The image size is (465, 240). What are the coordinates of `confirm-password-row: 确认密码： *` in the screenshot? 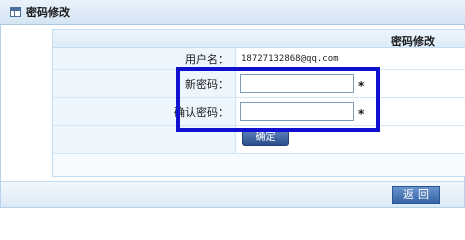 It's located at (259, 112).